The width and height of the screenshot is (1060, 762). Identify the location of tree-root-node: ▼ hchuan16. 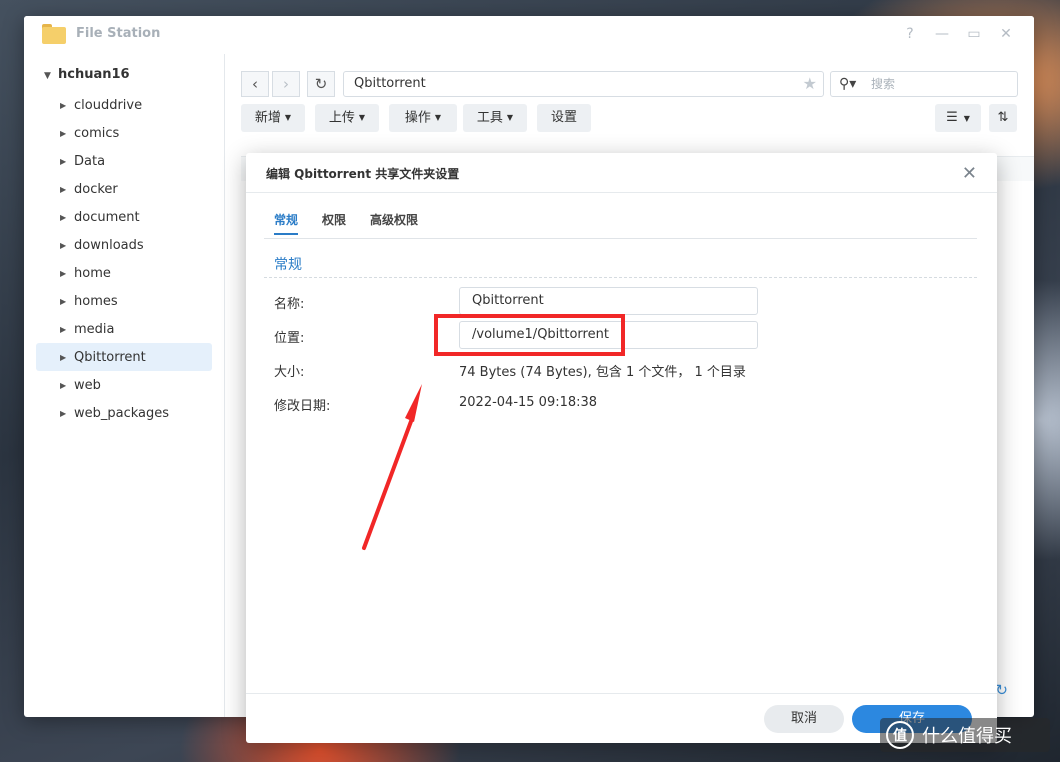
(87, 74).